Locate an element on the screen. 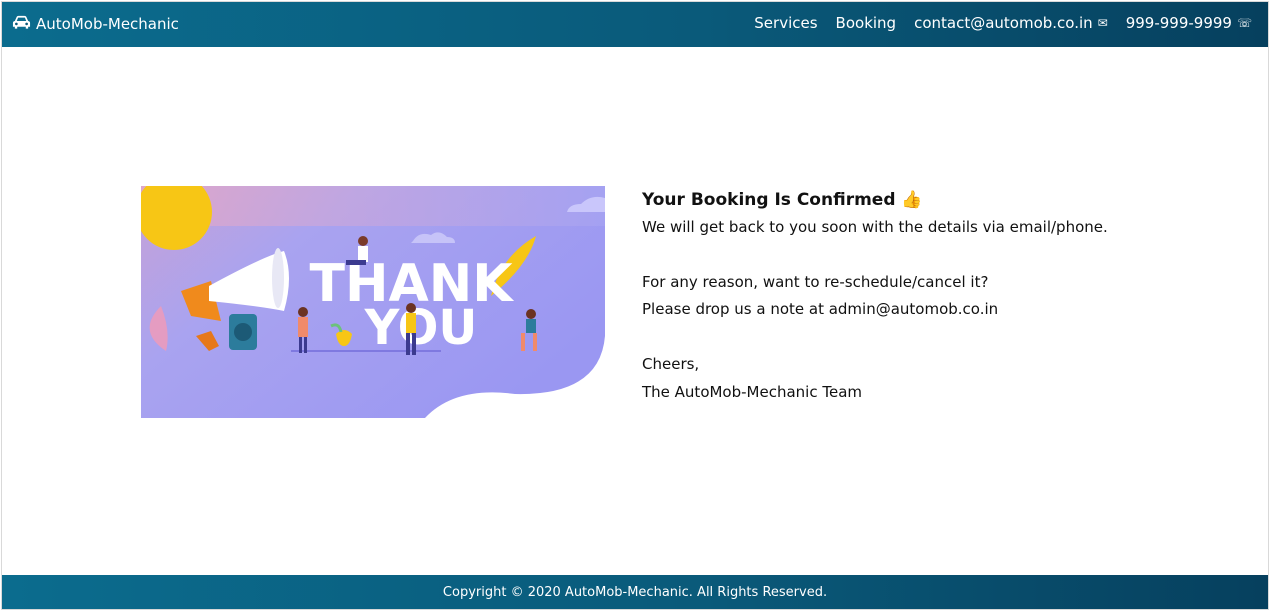  nav-phone-label: 999-999-9999 is located at coordinates (1178, 23).